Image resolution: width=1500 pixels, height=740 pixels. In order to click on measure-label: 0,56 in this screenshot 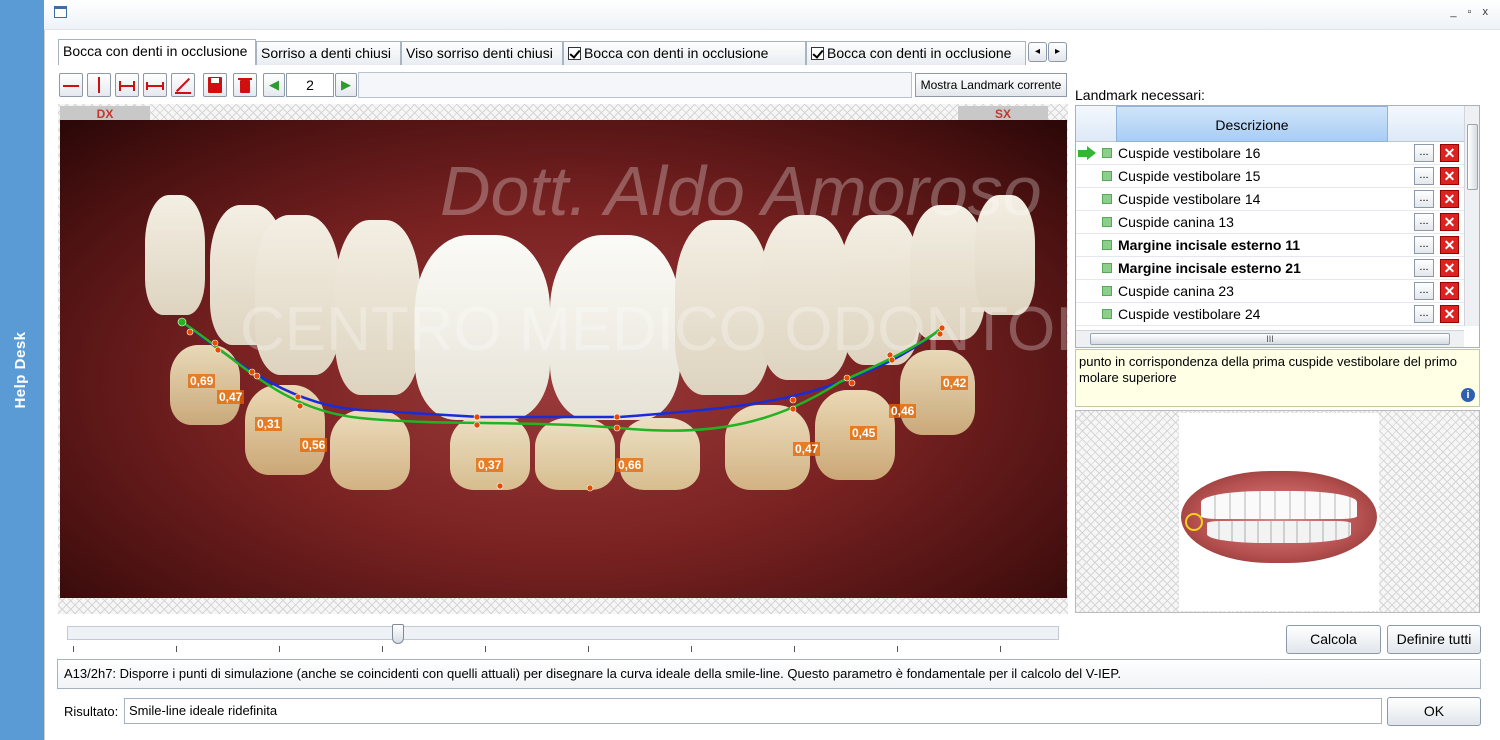, I will do `click(314, 445)`.